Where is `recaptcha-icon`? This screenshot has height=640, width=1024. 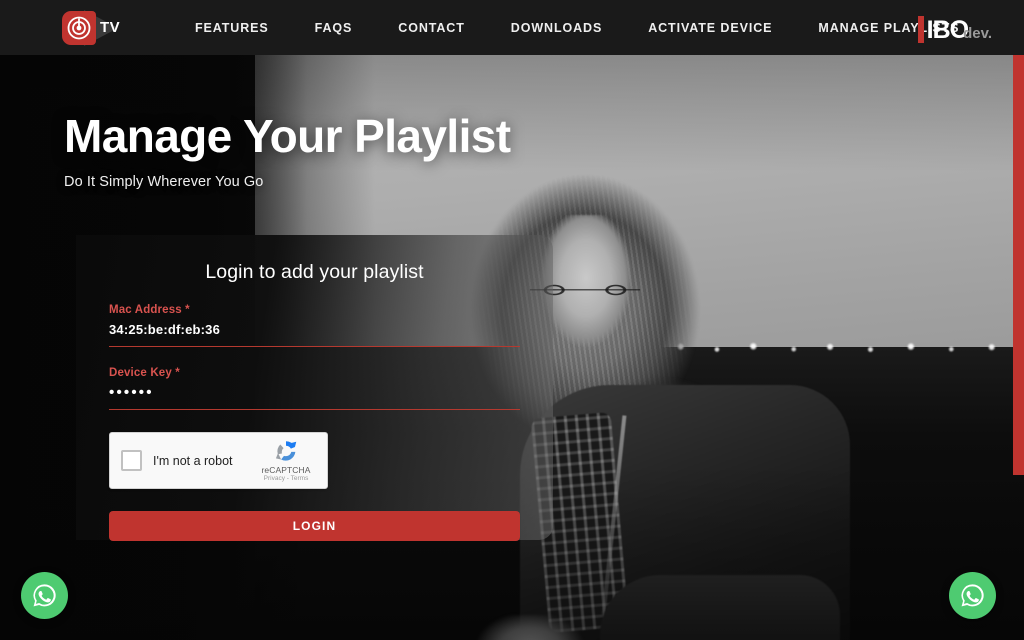 recaptcha-icon is located at coordinates (286, 451).